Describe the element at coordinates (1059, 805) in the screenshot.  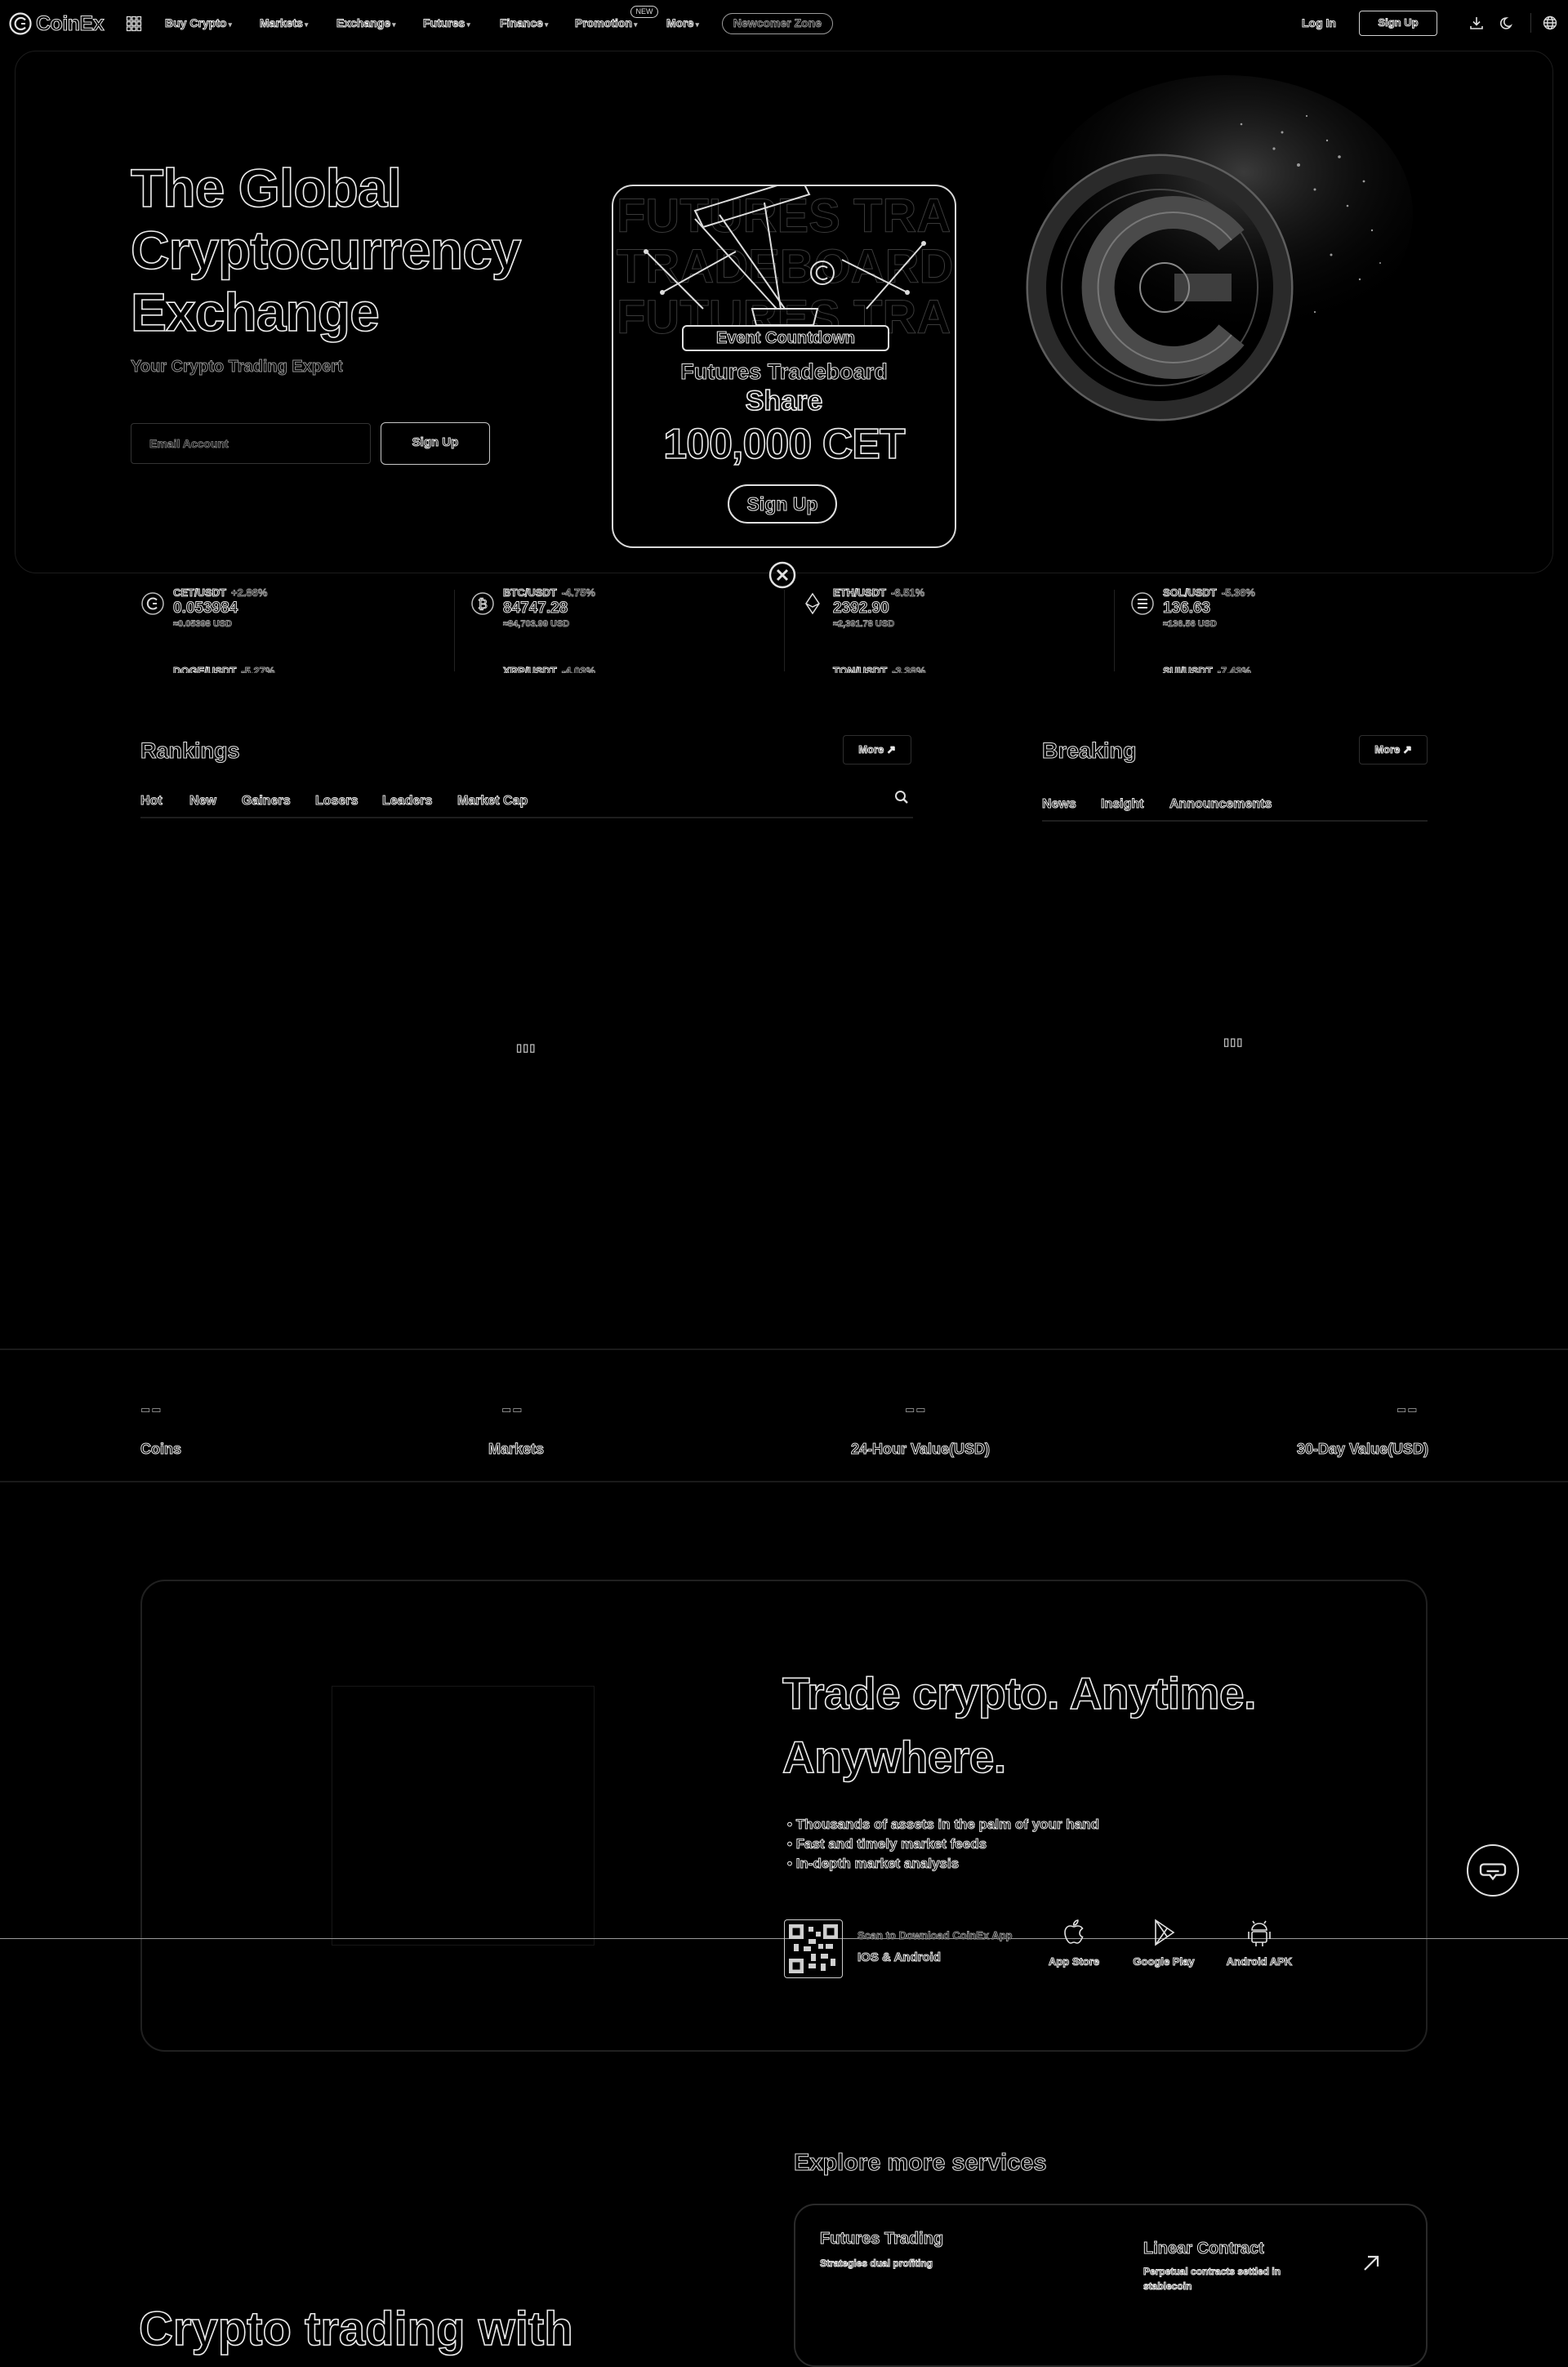
I see `tab-news: News` at that location.